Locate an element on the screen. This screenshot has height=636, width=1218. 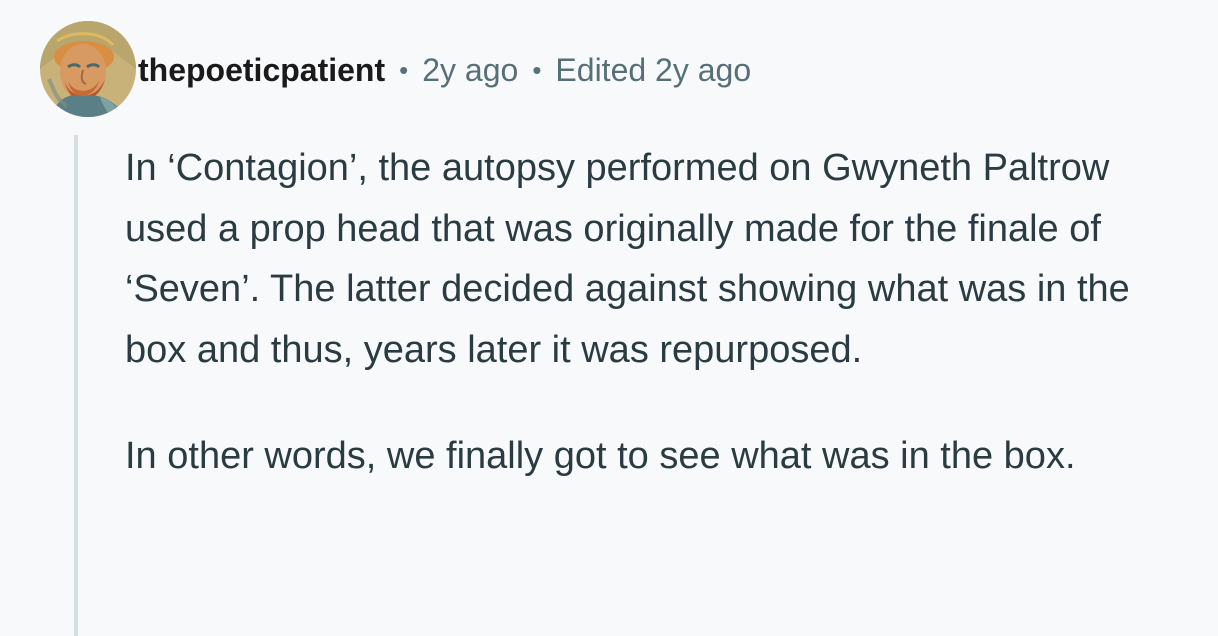
username-link: thepoeticpatient is located at coordinates (261, 70).